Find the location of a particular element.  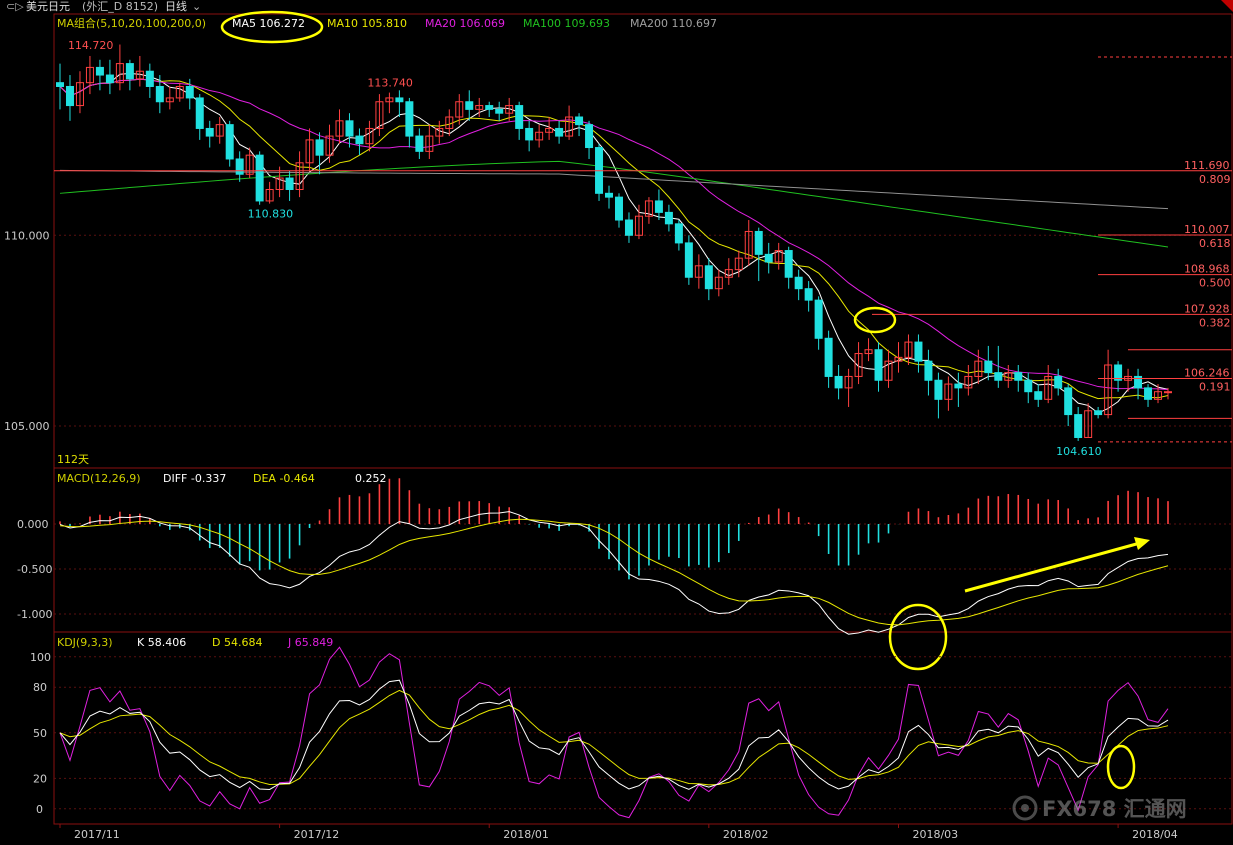

x-tick-label: 2018/01 is located at coordinates (526, 834).